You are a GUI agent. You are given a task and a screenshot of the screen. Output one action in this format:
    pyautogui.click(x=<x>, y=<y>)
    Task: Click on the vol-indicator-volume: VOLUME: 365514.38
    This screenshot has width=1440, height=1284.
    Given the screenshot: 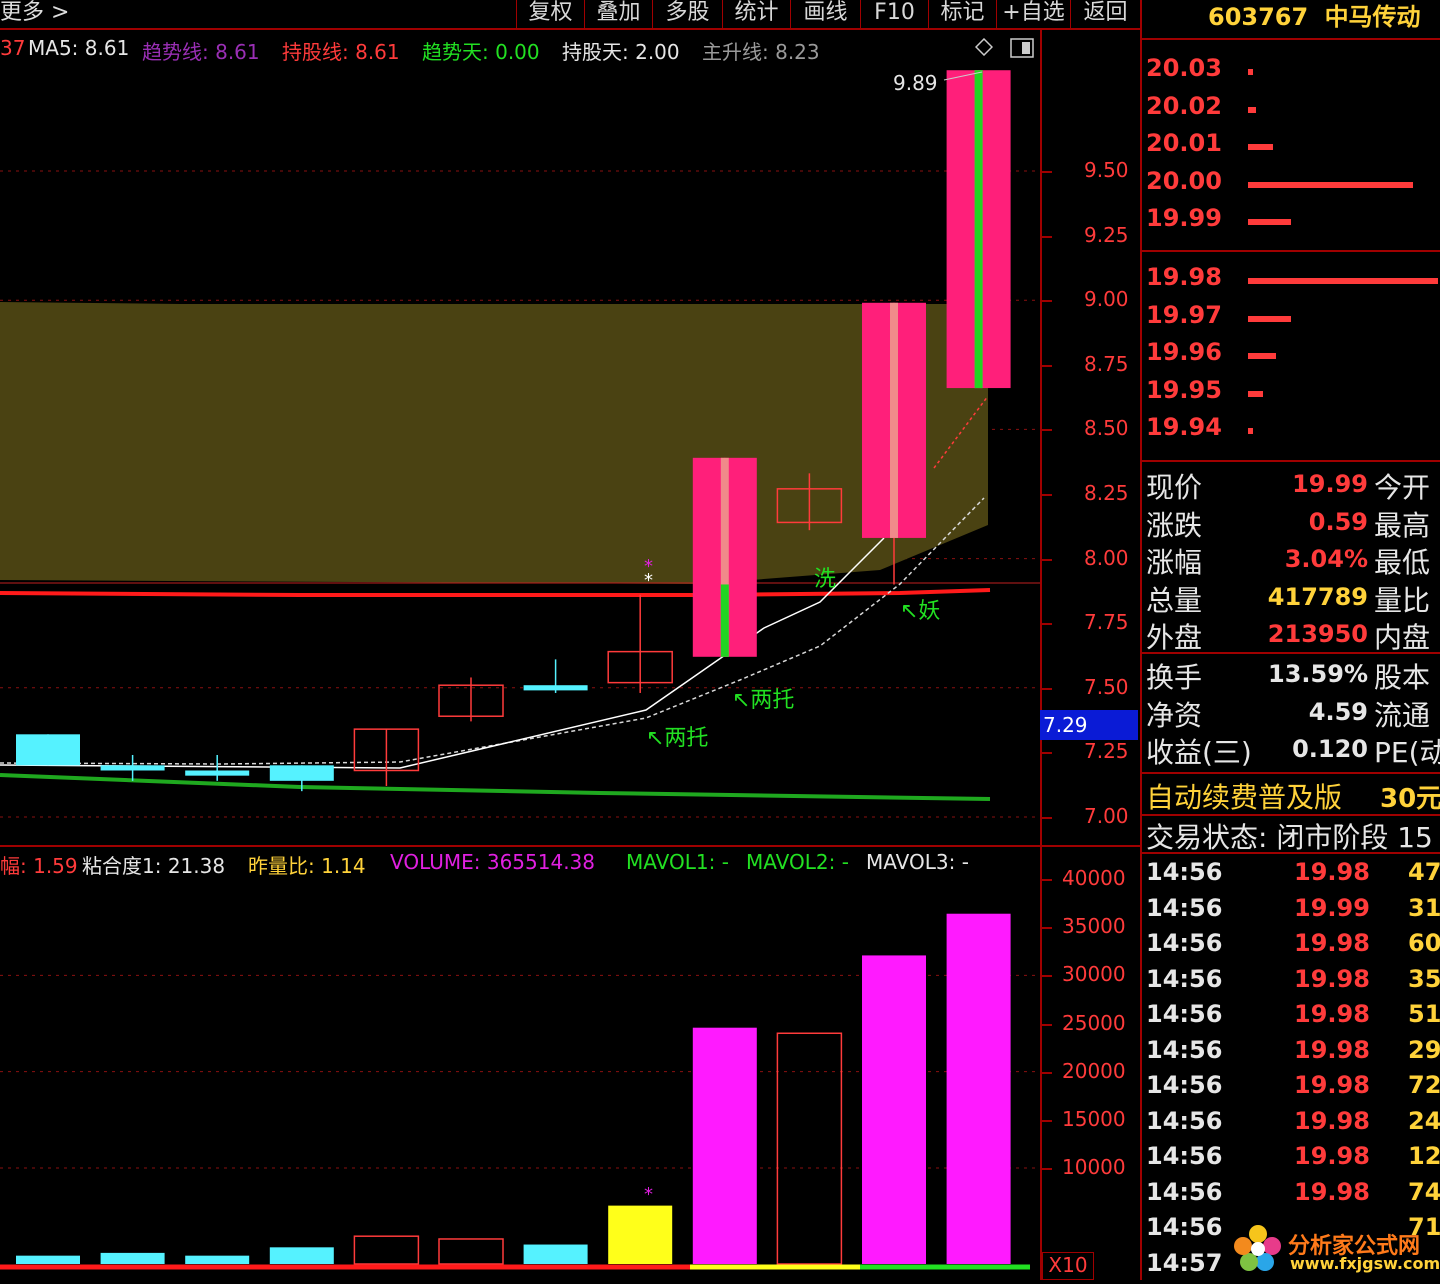 What is the action you would take?
    pyautogui.click(x=492, y=862)
    